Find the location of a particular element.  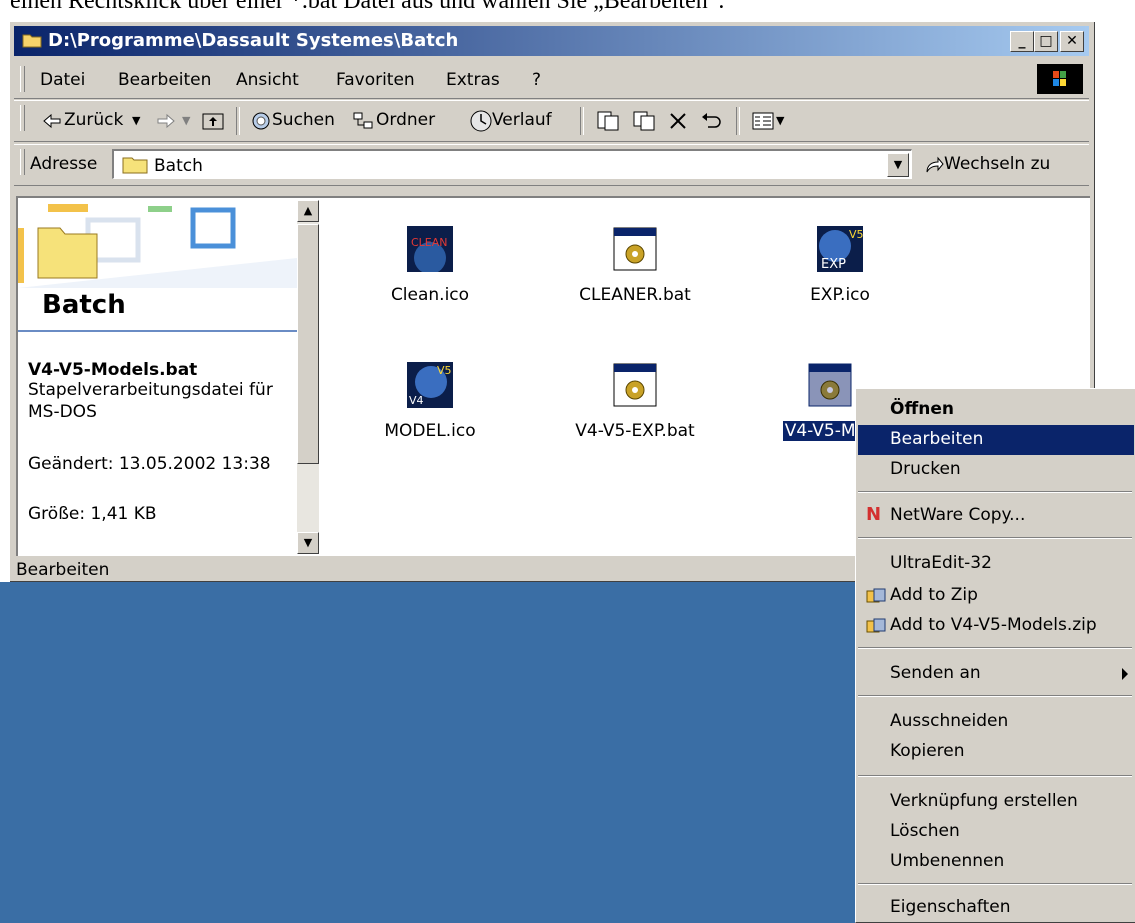

menu-label: Add to V4-V5-Models.zip is located at coordinates (993, 625).